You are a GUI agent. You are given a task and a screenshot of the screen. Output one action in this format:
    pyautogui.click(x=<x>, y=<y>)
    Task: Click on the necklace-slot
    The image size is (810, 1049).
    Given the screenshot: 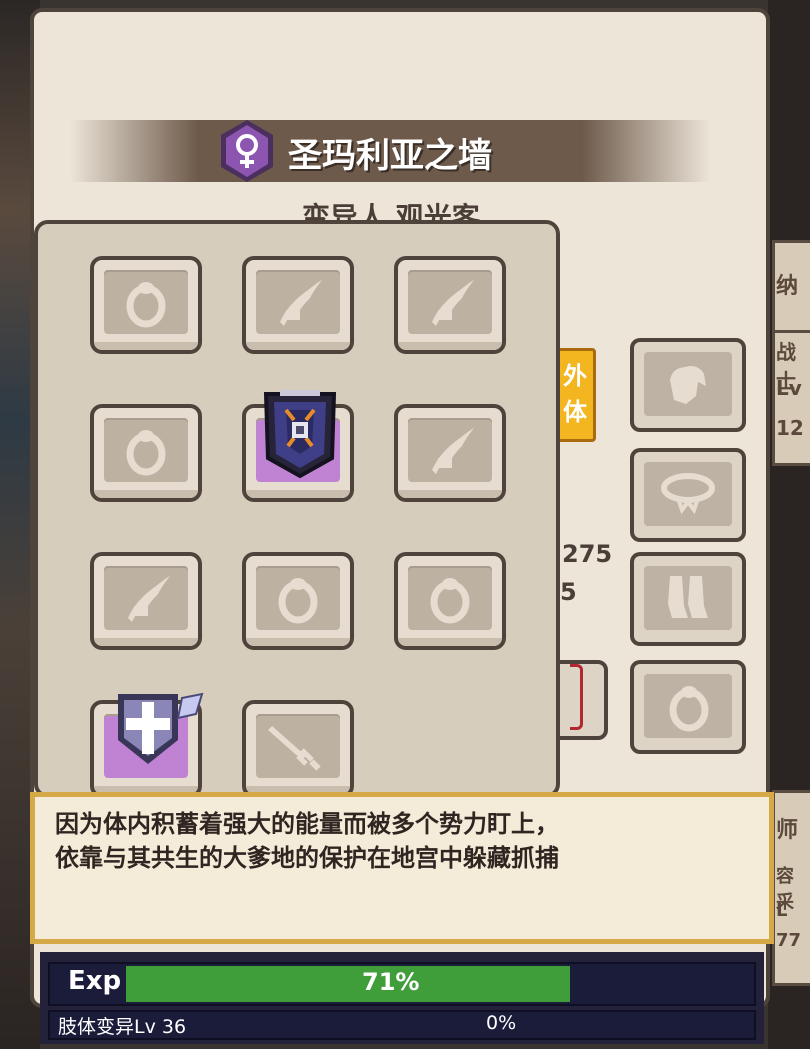 What is the action you would take?
    pyautogui.click(x=688, y=495)
    